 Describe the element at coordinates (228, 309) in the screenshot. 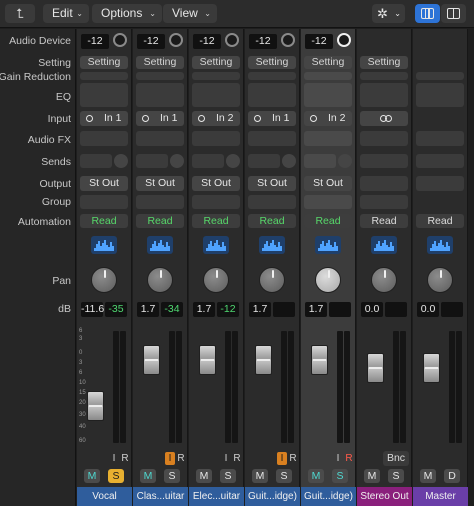

I see `peak-db-value: -12` at that location.